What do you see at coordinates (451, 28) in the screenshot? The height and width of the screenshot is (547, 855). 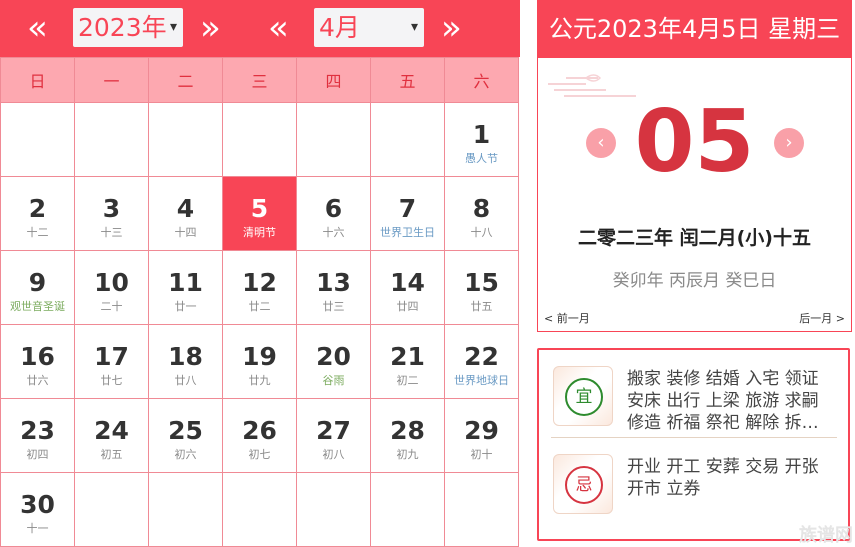 I see `next-month-button: »` at bounding box center [451, 28].